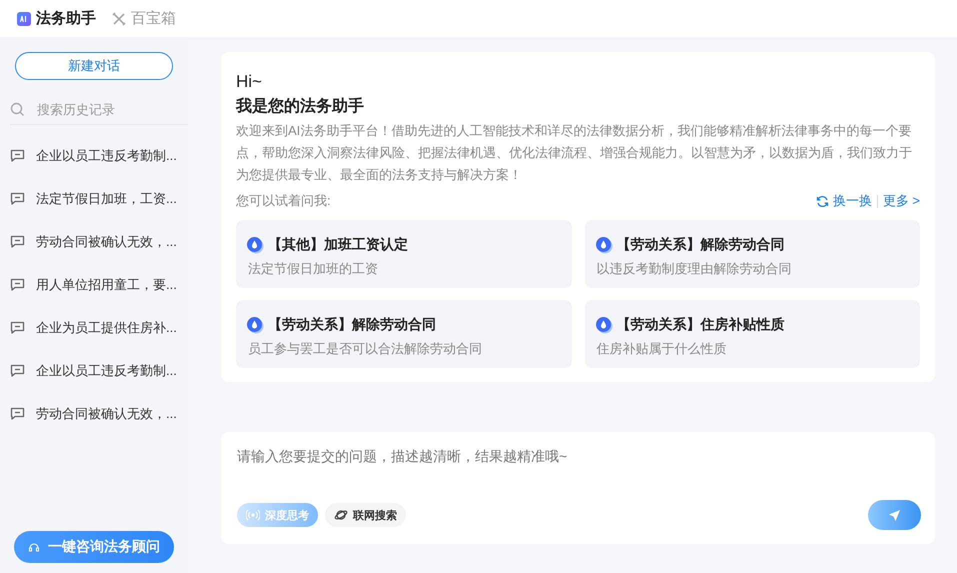 This screenshot has width=957, height=573. I want to click on search-icon, so click(17, 109).